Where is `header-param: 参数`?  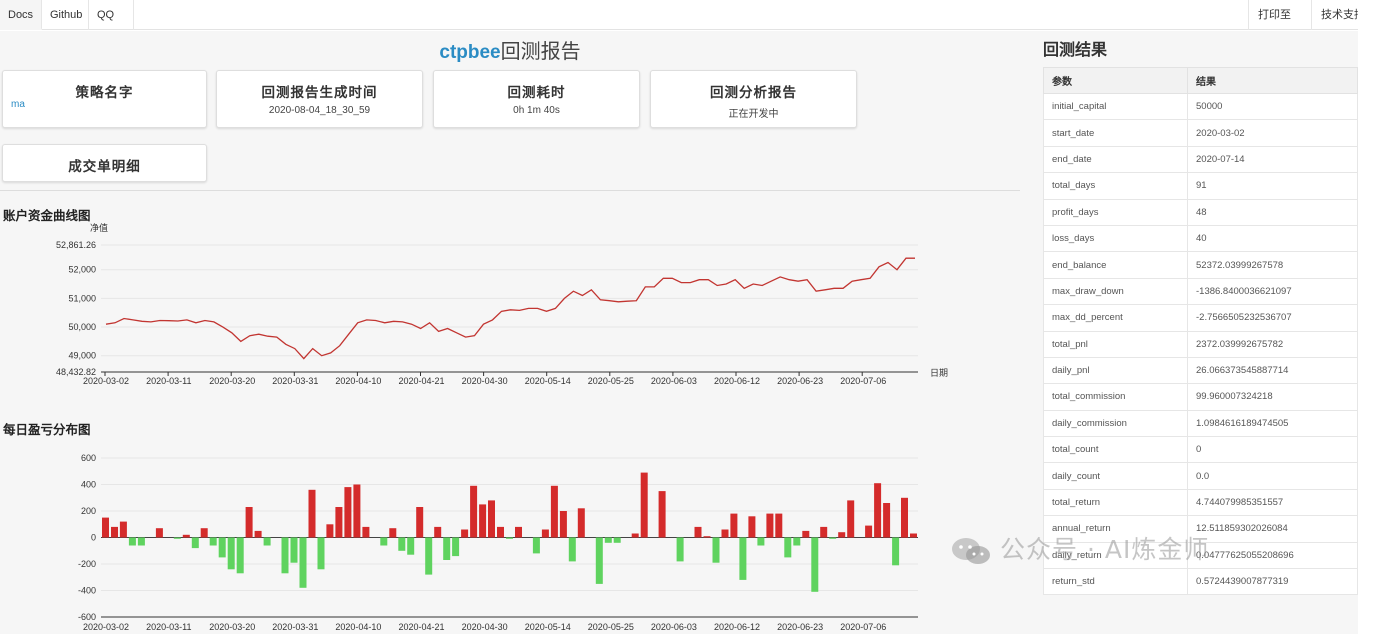 header-param: 参数 is located at coordinates (1115, 80).